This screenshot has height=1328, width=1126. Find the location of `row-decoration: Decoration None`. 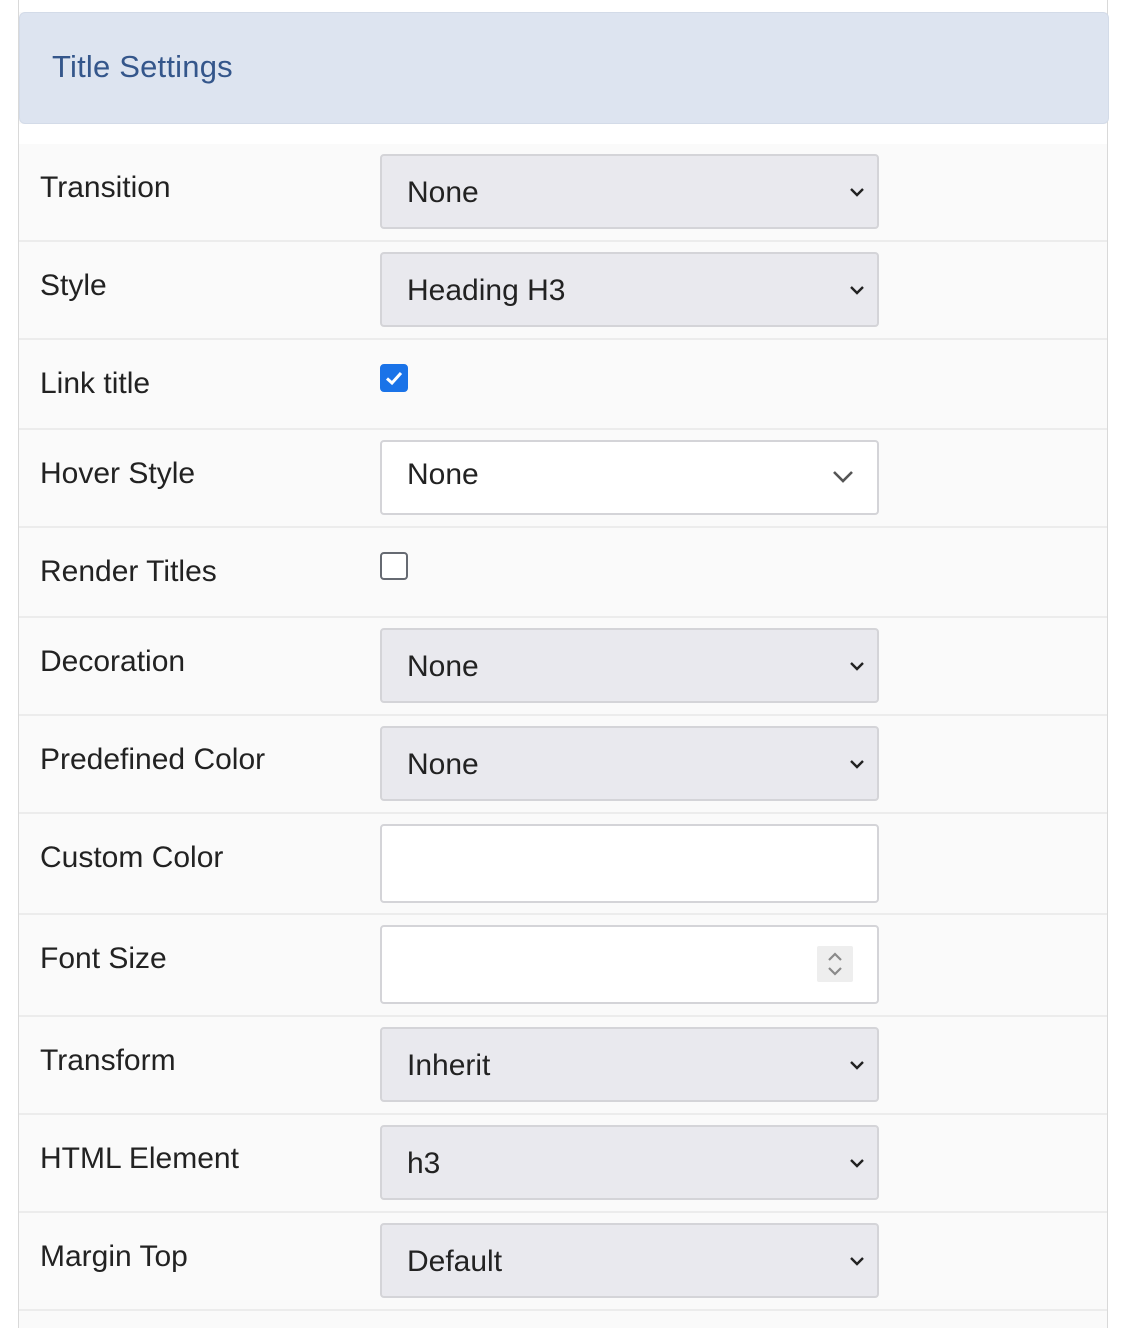

row-decoration: Decoration None is located at coordinates (563, 667).